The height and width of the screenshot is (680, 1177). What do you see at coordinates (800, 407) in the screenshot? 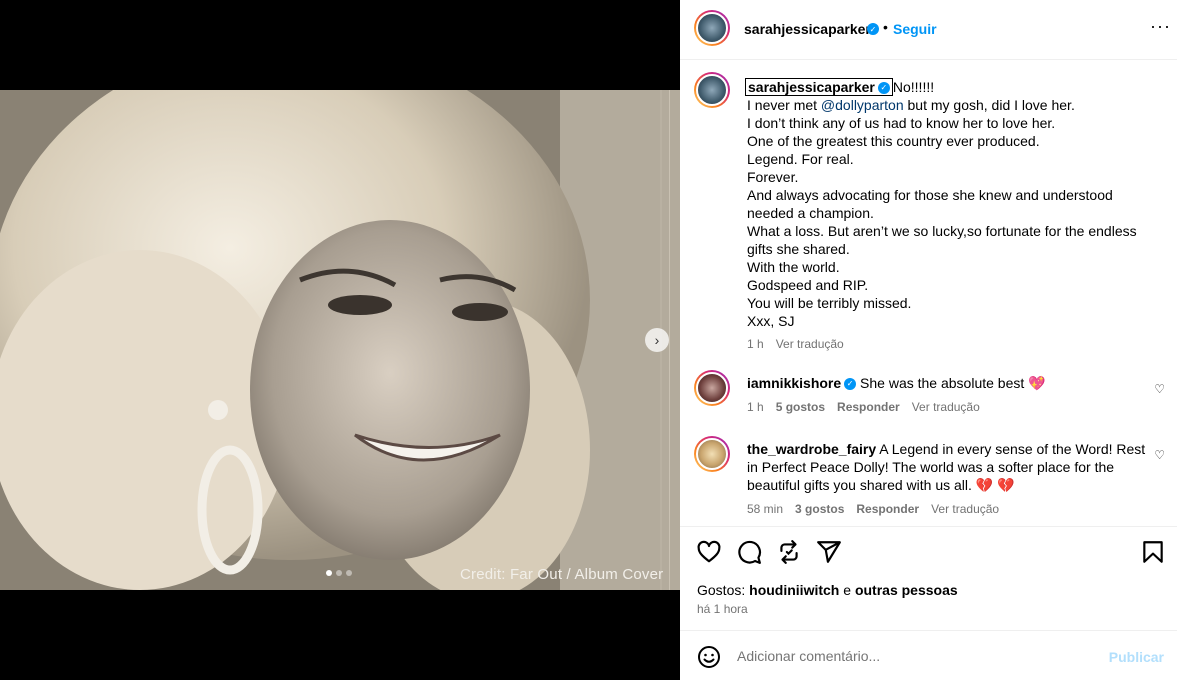
I see `comment-likes: 5 gostos` at bounding box center [800, 407].